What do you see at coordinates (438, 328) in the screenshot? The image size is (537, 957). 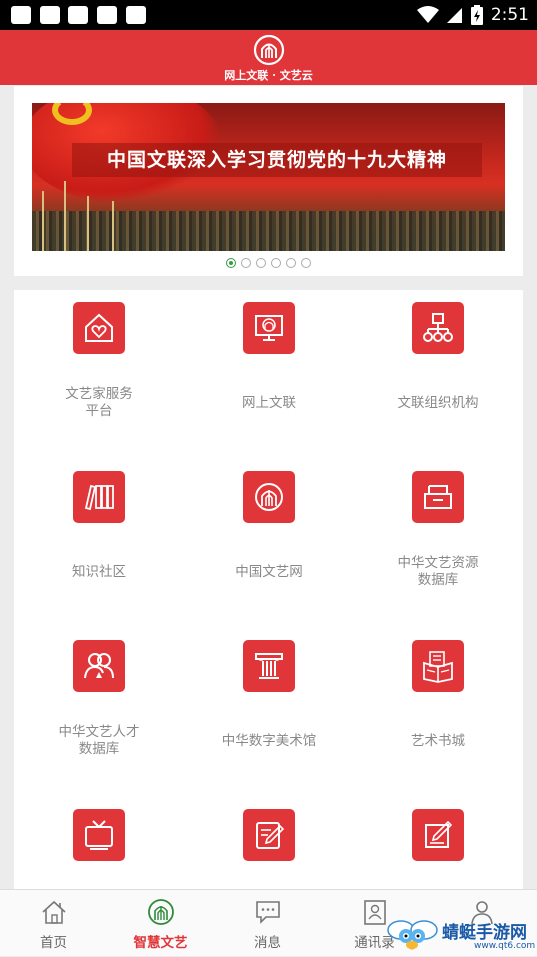 I see `org-chart-icon` at bounding box center [438, 328].